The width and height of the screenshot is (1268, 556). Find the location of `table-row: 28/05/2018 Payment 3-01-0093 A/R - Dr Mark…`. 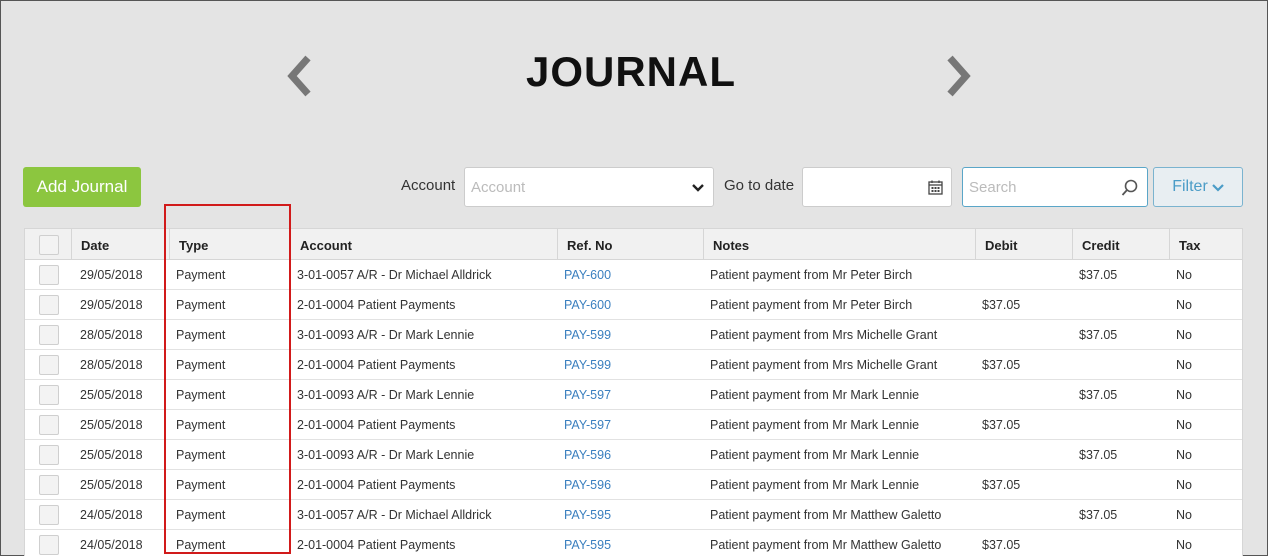

table-row: 28/05/2018 Payment 3-01-0093 A/R - Dr Mark… is located at coordinates (633, 335).